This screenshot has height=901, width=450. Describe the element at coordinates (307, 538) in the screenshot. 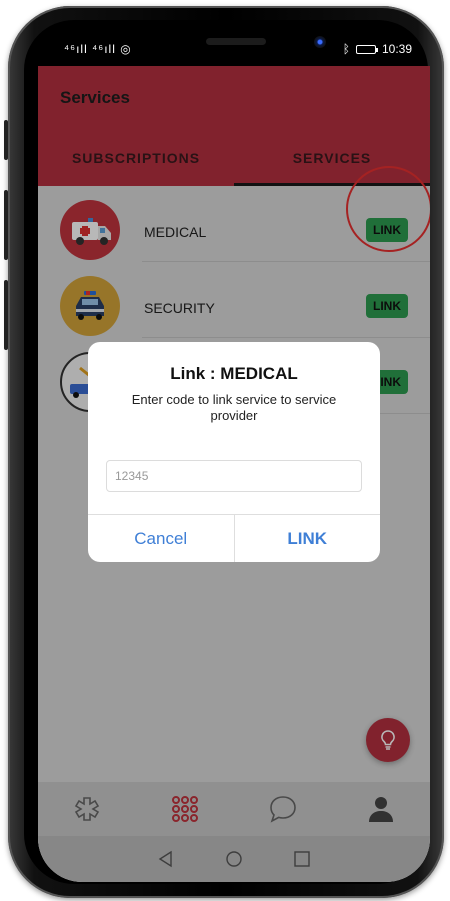

I see `link-confirm-button: LINK` at that location.